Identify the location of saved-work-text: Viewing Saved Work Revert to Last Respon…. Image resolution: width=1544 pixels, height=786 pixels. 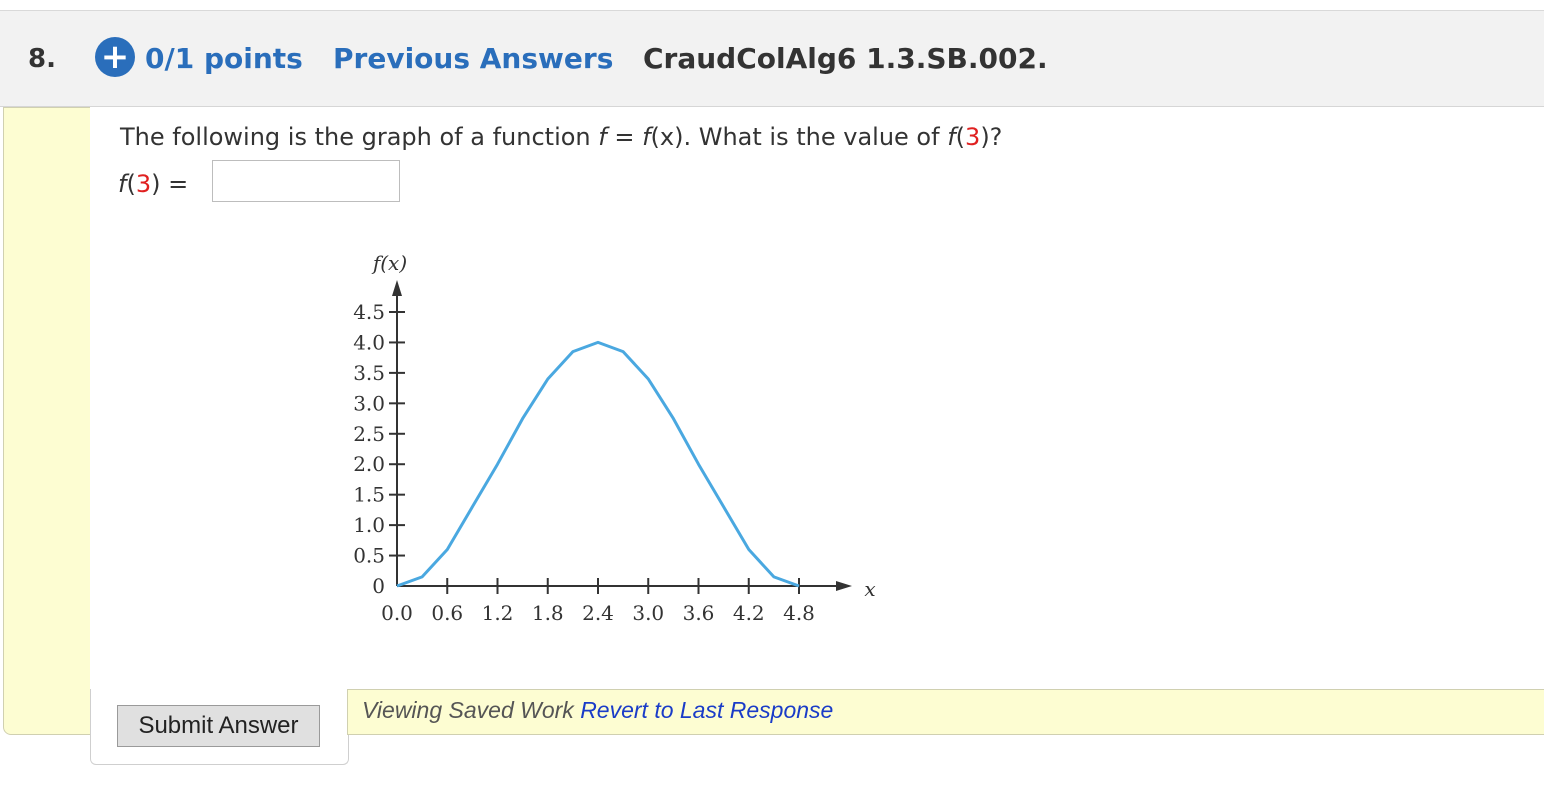
(597, 710).